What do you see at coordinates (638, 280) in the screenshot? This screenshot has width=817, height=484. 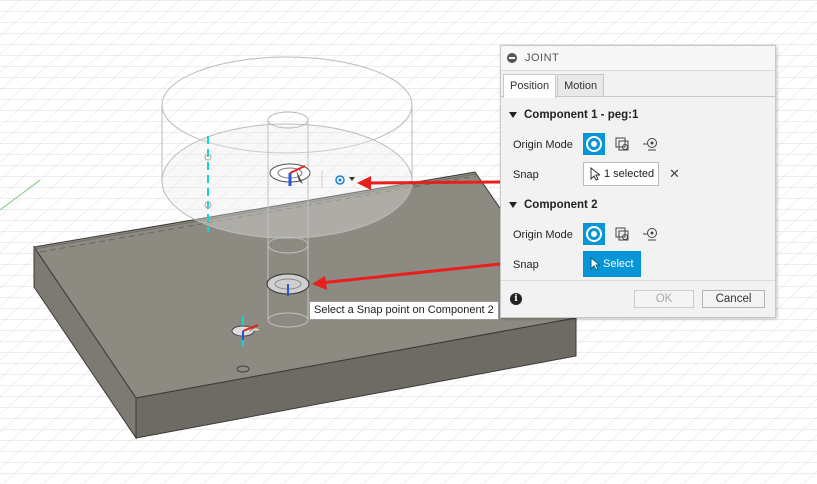 I see `footer-divider` at bounding box center [638, 280].